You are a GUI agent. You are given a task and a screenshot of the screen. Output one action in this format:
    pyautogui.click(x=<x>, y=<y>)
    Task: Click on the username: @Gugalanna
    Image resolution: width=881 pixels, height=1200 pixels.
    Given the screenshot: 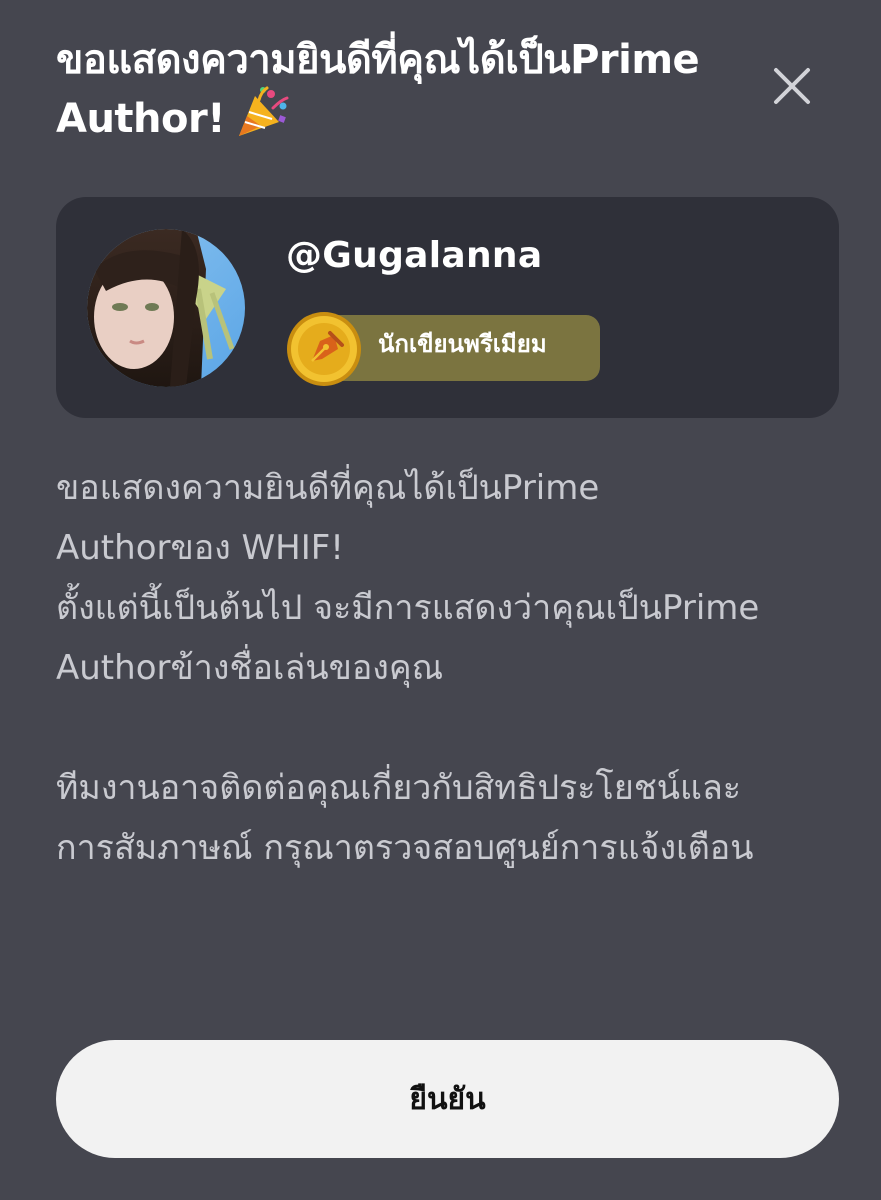 What is the action you would take?
    pyautogui.click(x=414, y=255)
    